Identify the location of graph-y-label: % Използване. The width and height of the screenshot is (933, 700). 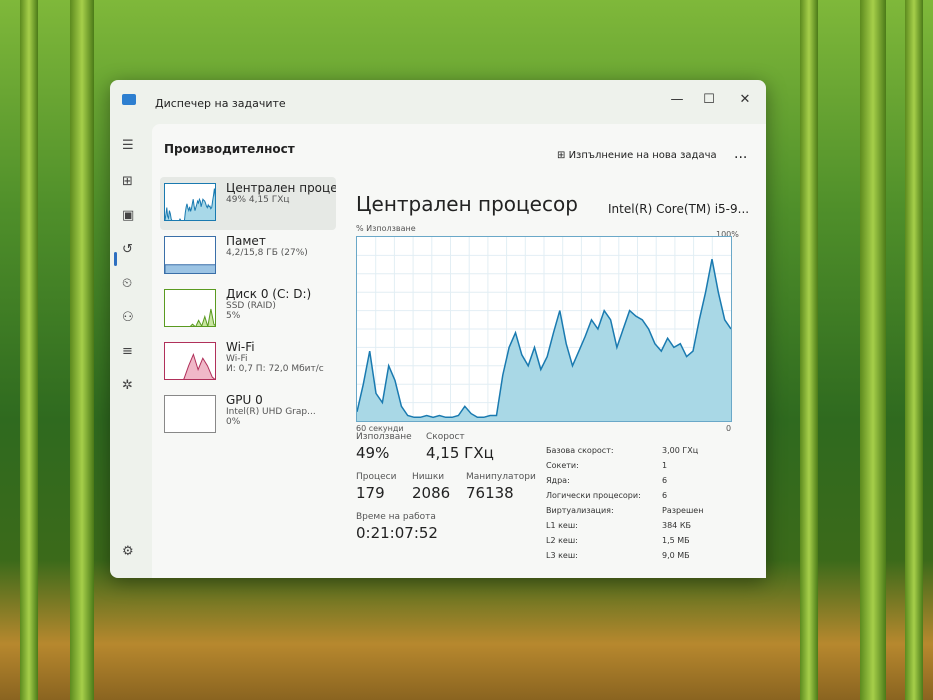
(386, 228).